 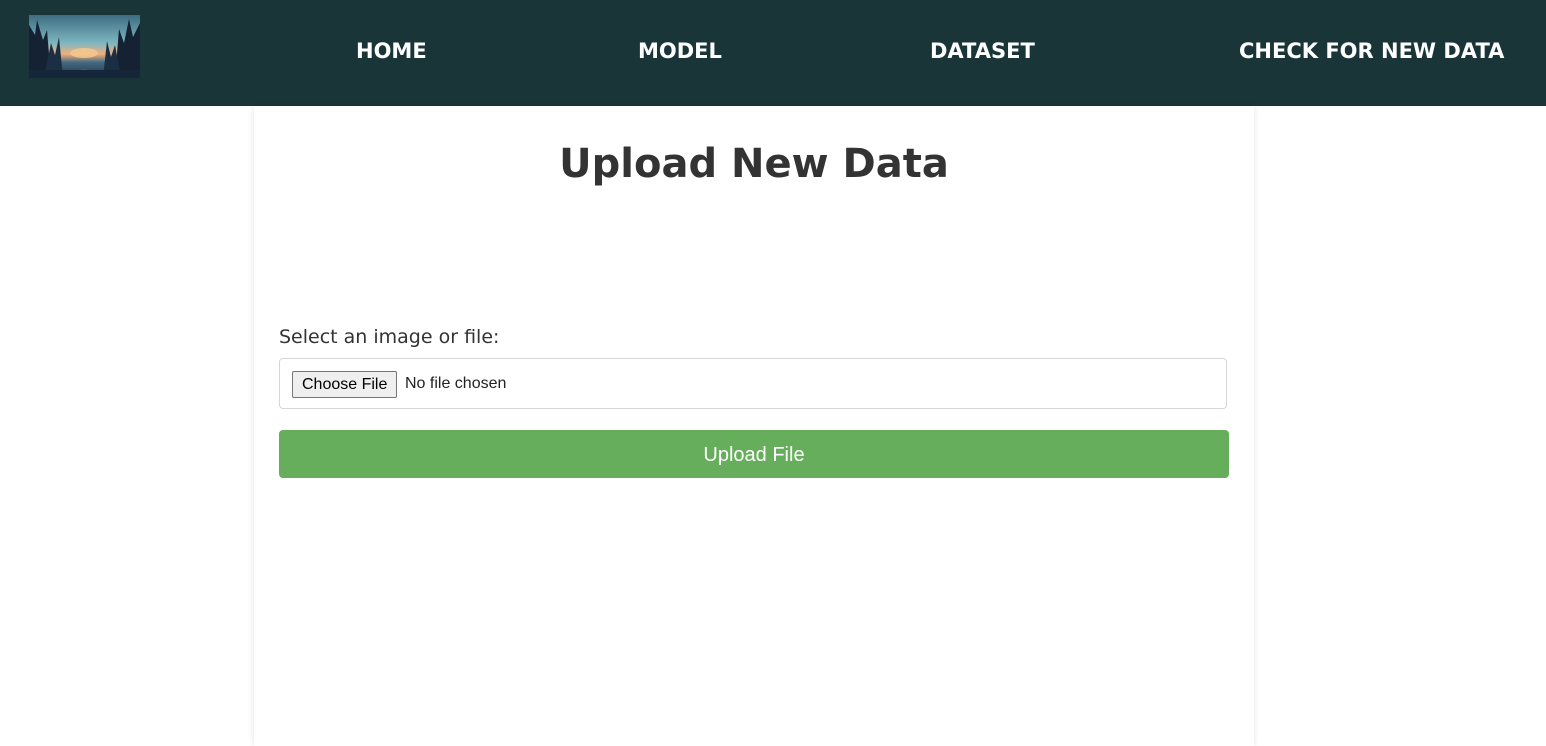 I want to click on forest-sunset-image-icon, so click(x=84, y=46).